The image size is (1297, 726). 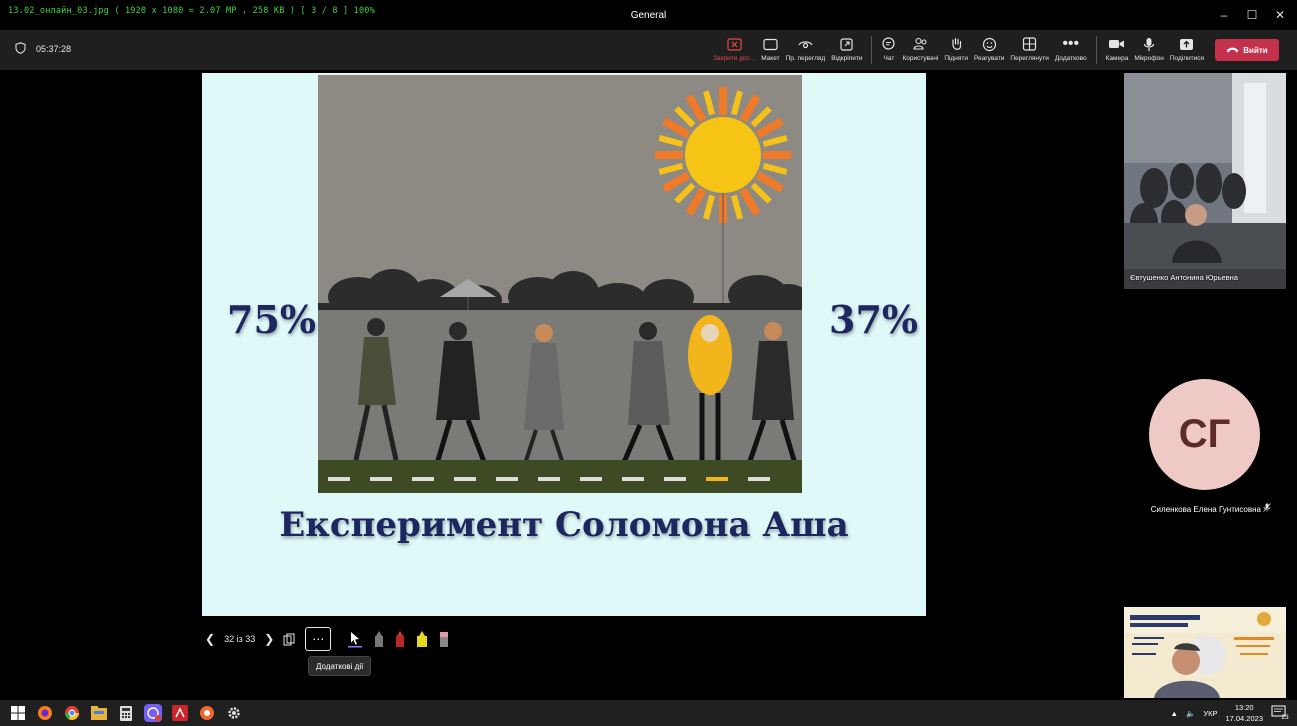 I want to click on people-icon, so click(x=920, y=44).